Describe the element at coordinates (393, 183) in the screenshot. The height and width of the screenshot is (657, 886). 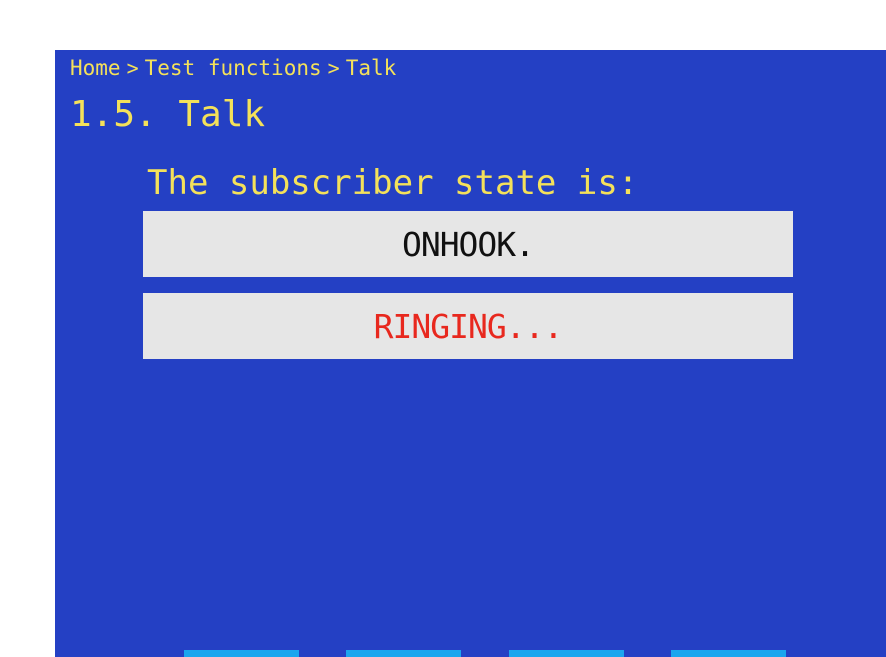
I see `subscriber-state-prompt: The subscriber state is:` at that location.